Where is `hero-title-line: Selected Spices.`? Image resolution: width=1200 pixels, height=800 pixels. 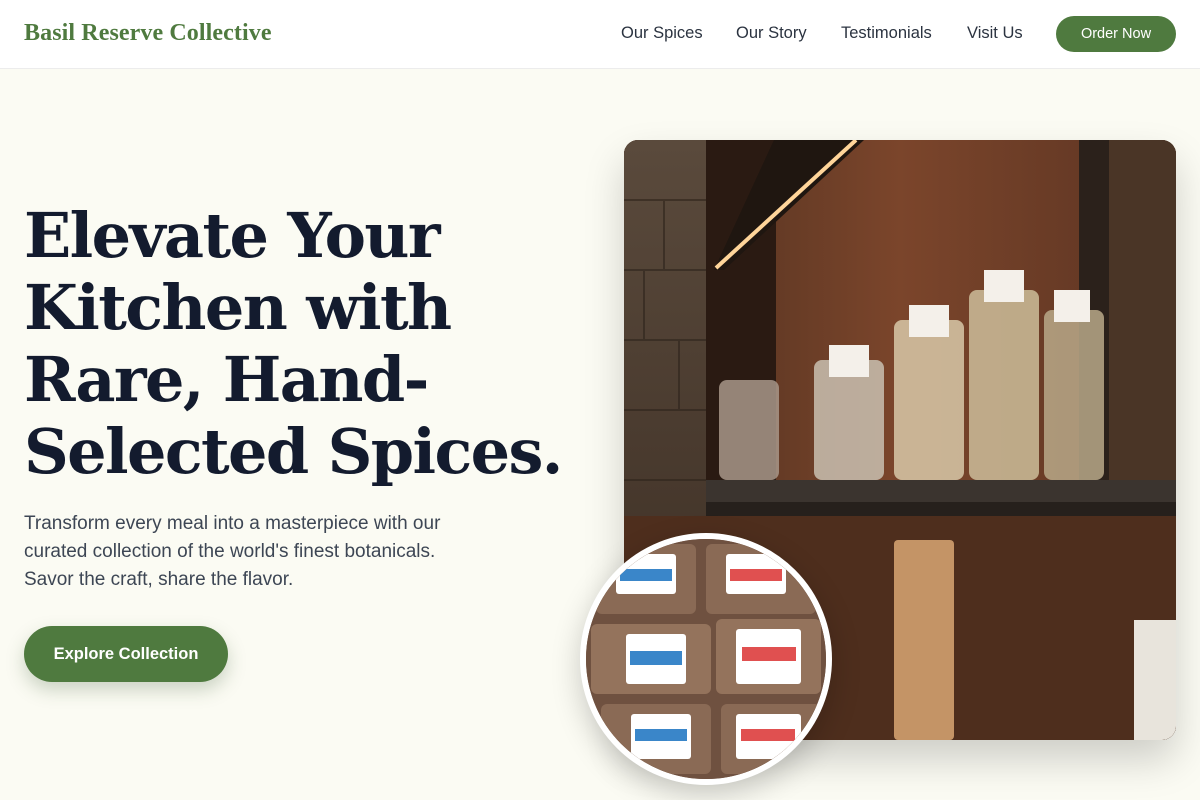
hero-title-line: Selected Spices. is located at coordinates (293, 451).